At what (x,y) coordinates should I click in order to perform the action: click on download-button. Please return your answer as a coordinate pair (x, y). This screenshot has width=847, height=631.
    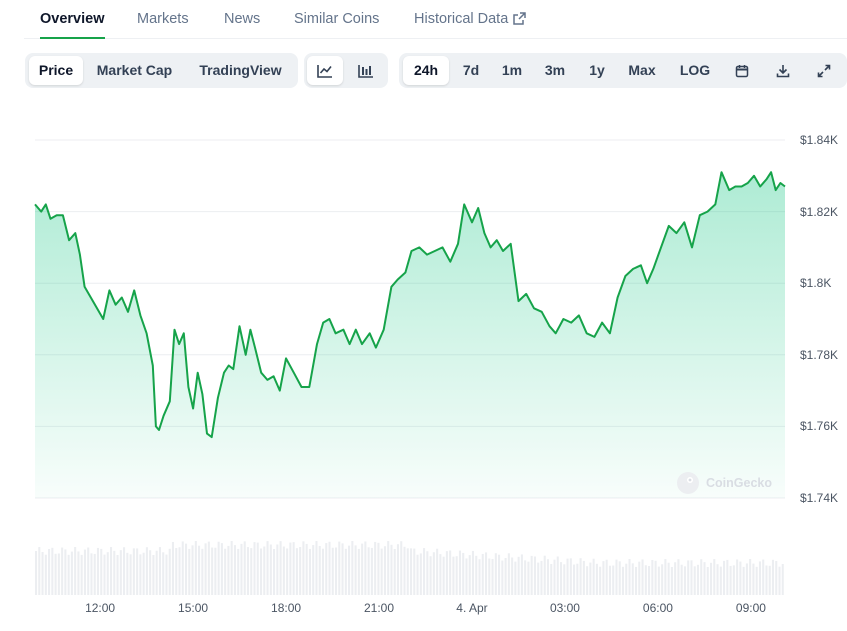
    Looking at the image, I should click on (783, 70).